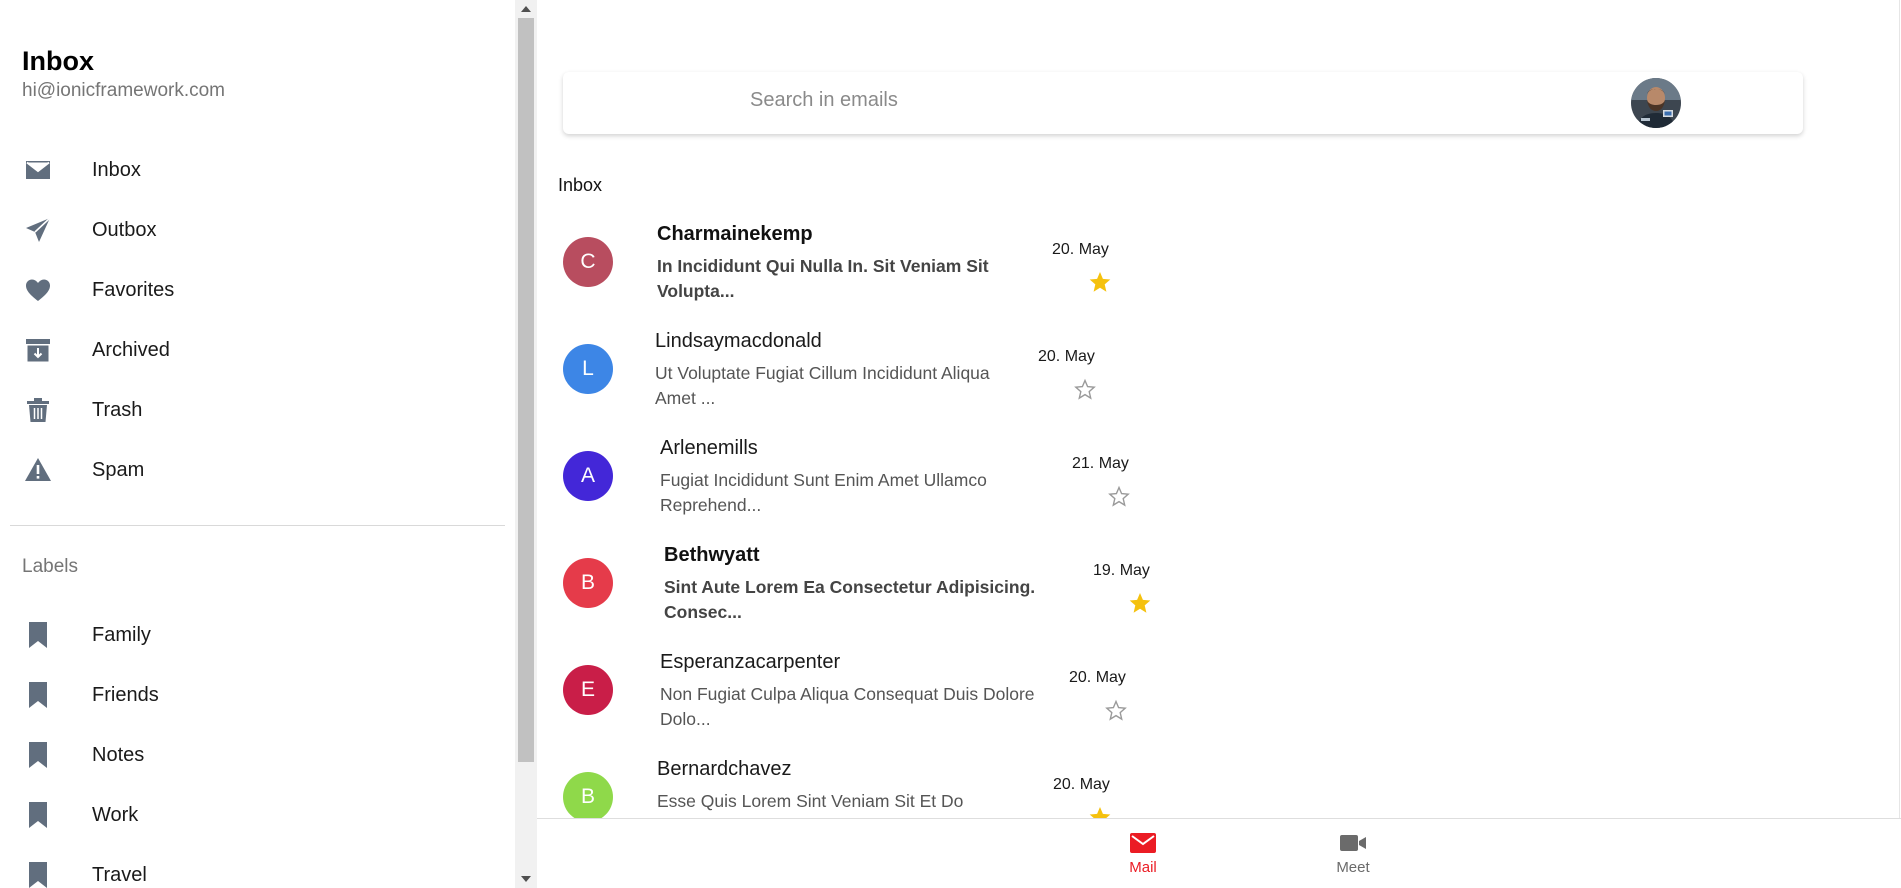 Image resolution: width=1901 pixels, height=888 pixels. I want to click on user-avatar, so click(1656, 103).